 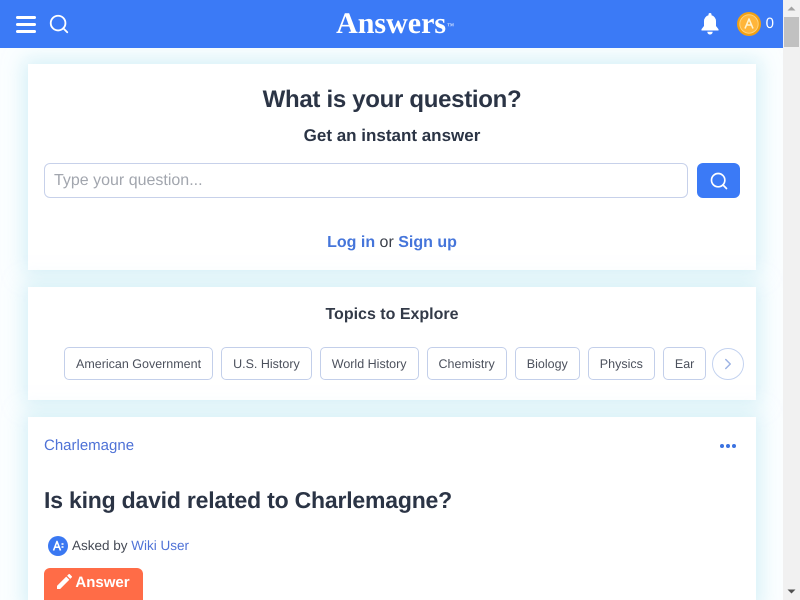 I want to click on bell-icon, so click(x=710, y=24).